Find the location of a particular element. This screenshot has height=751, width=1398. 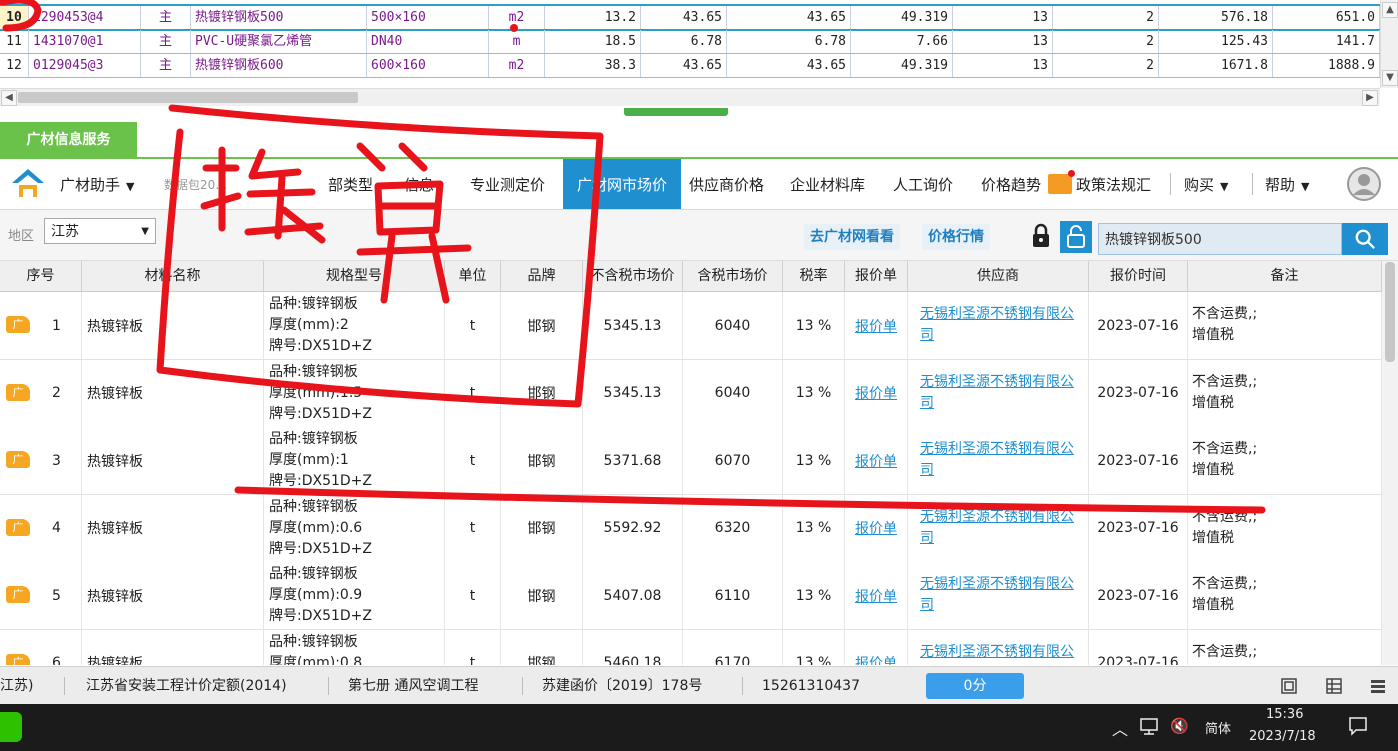

cell-brand: 邯钢 is located at coordinates (542, 460).